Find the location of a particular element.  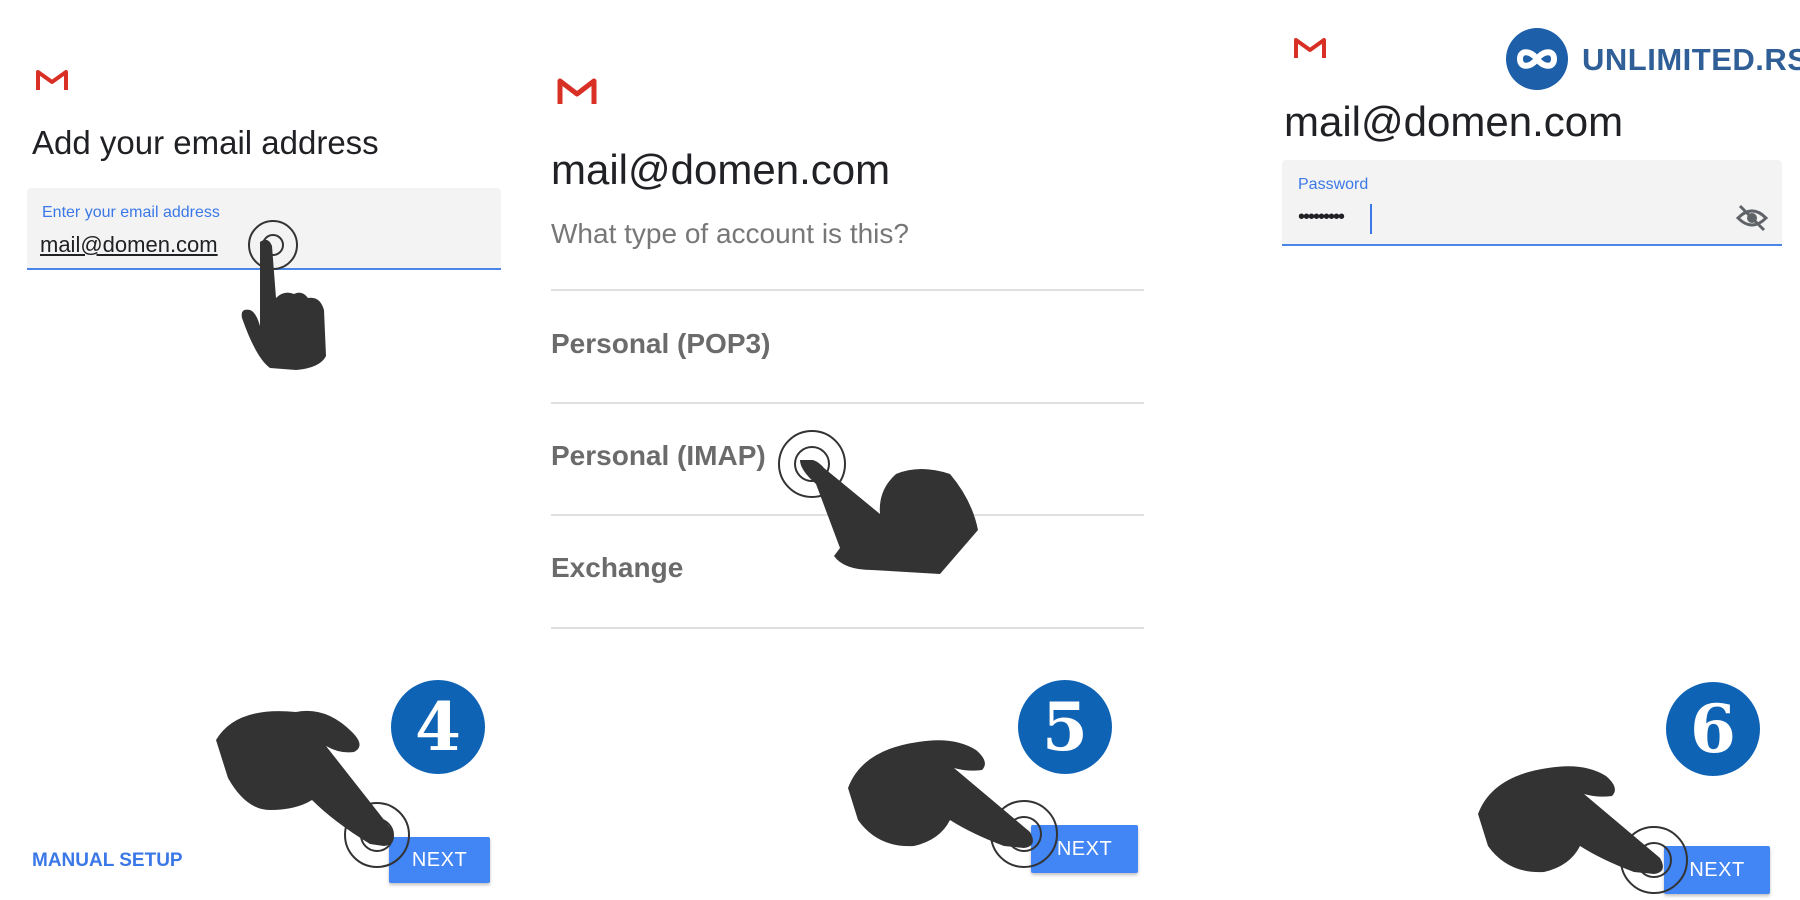

account-type-question: What type of account is this? is located at coordinates (730, 233).